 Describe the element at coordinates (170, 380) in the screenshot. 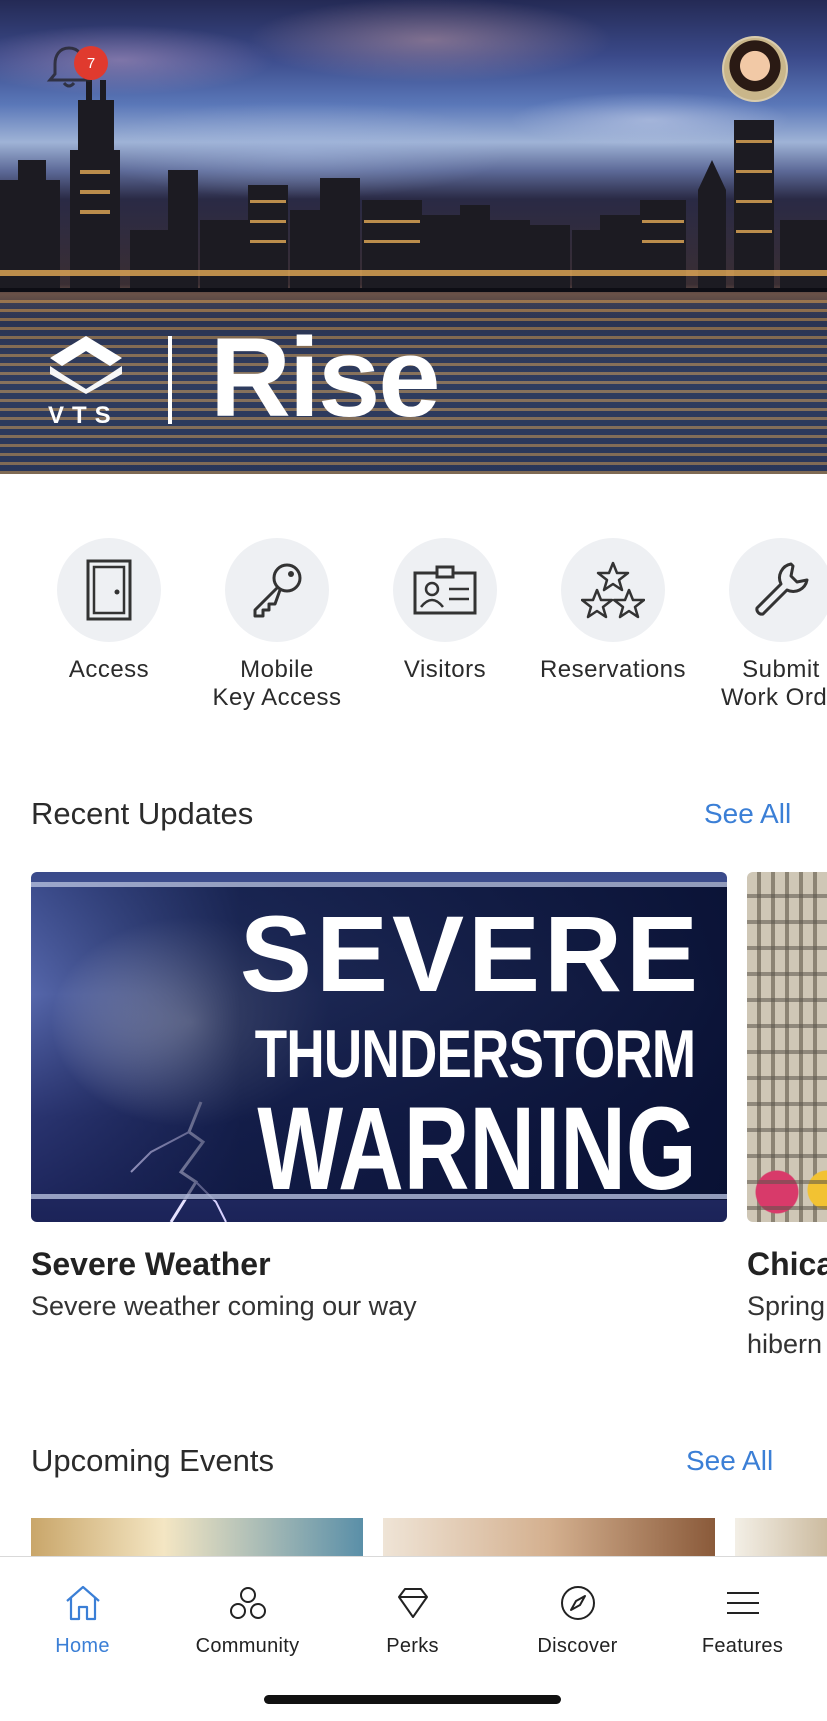

I see `brand-divider` at that location.